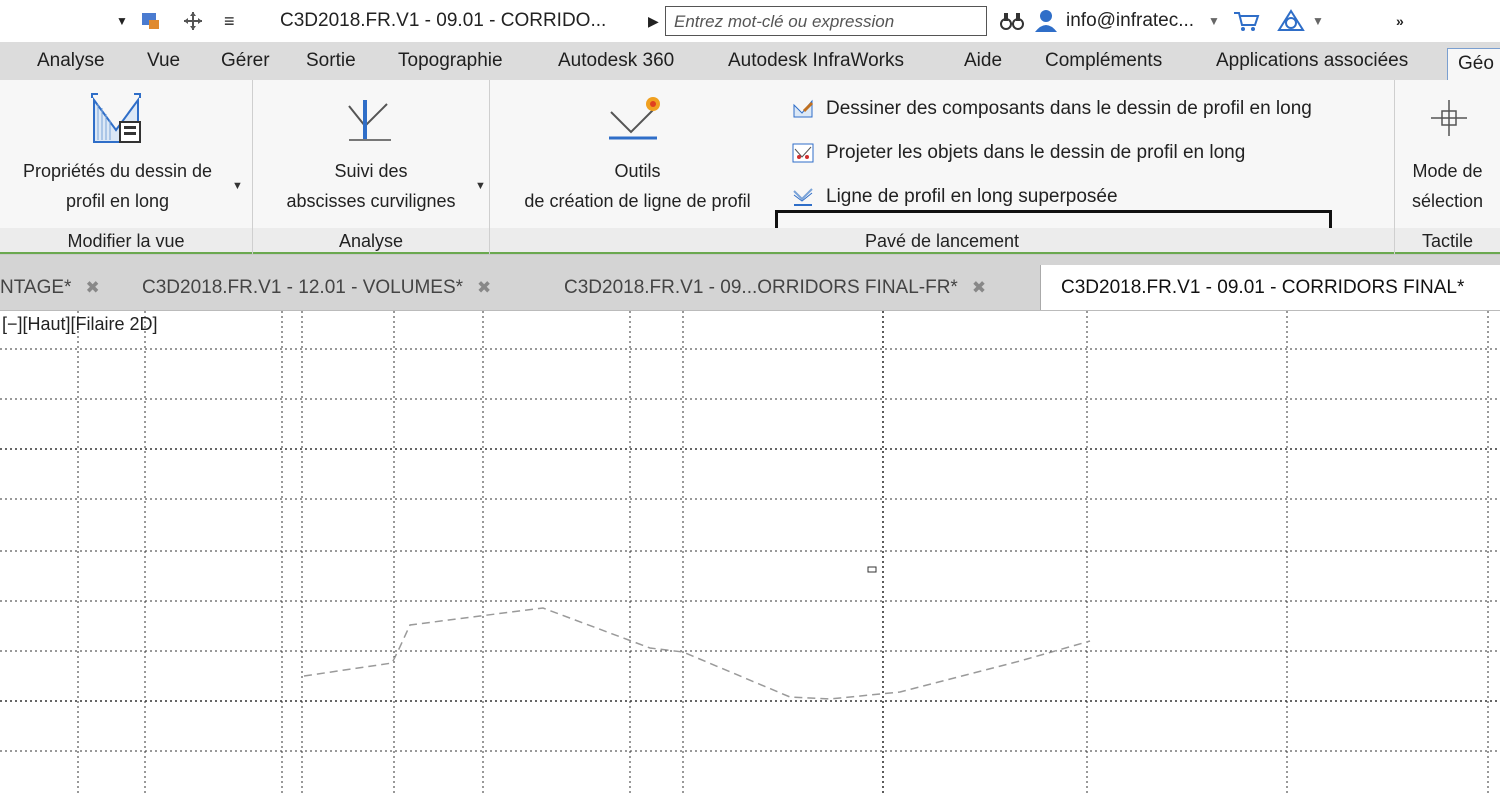 The image size is (1500, 798). Describe the element at coordinates (71, 61) in the screenshot. I see `tab-analyse: Analyse` at that location.